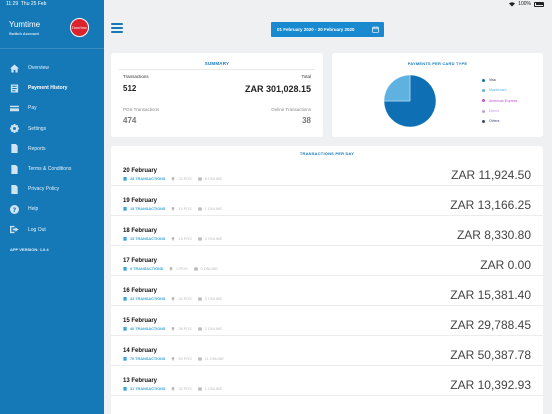 The width and height of the screenshot is (552, 414). What do you see at coordinates (12, 4) in the screenshot?
I see `status-time: 11:29` at bounding box center [12, 4].